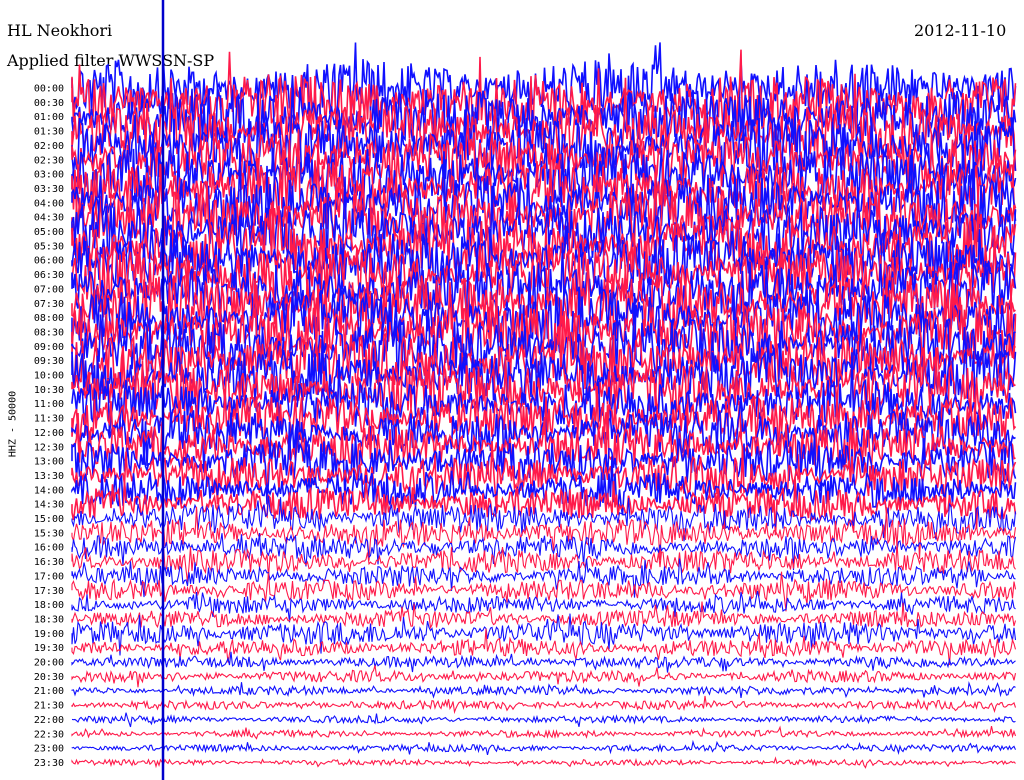  What do you see at coordinates (49, 275) in the screenshot?
I see `tick-label-0630: 06:30` at bounding box center [49, 275].